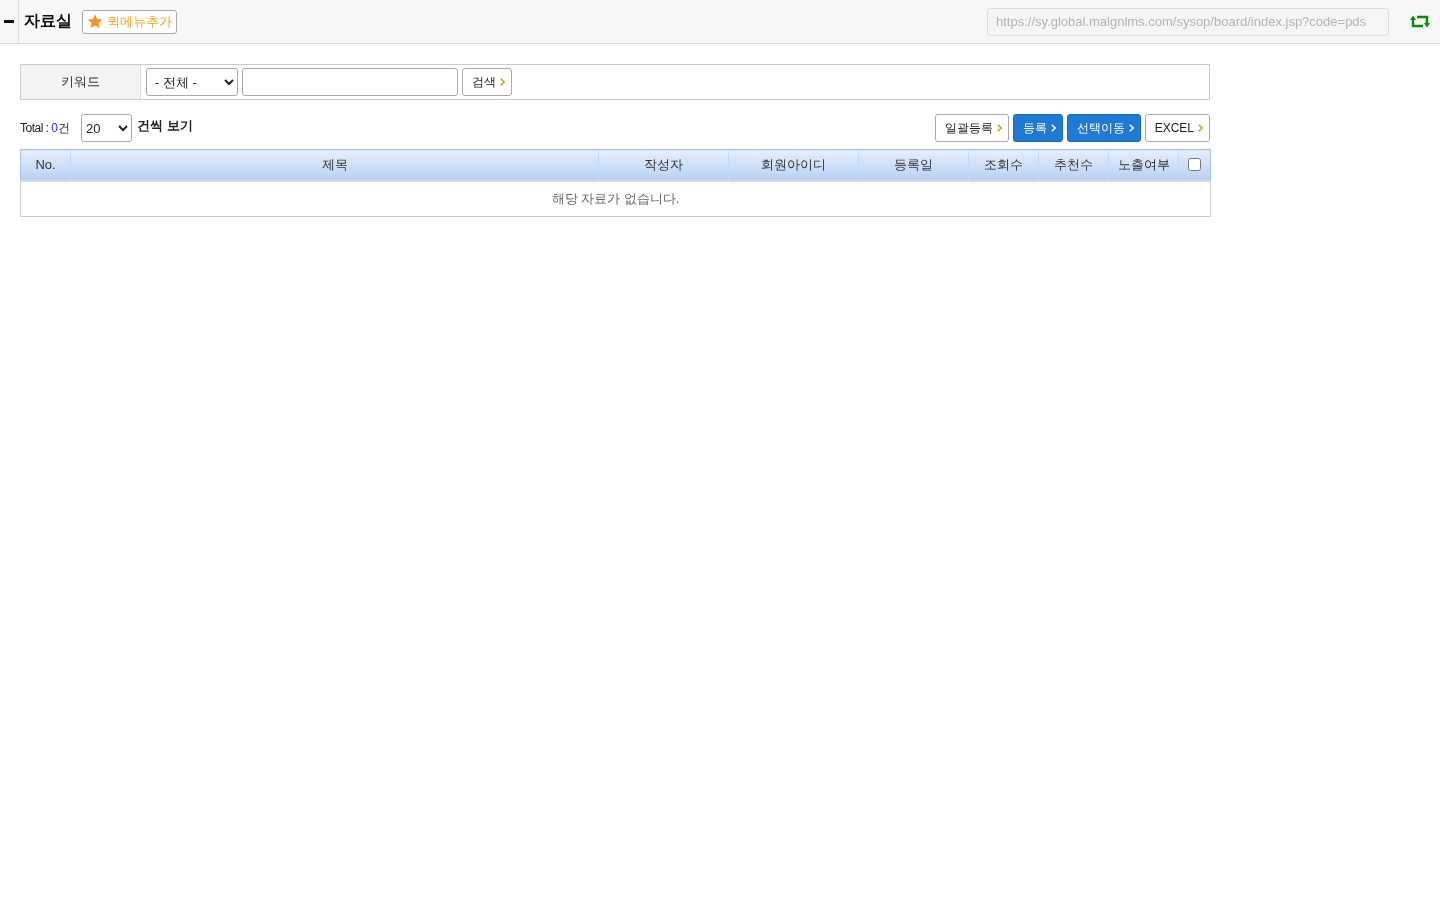  I want to click on column-header: 등록일, so click(913, 165).